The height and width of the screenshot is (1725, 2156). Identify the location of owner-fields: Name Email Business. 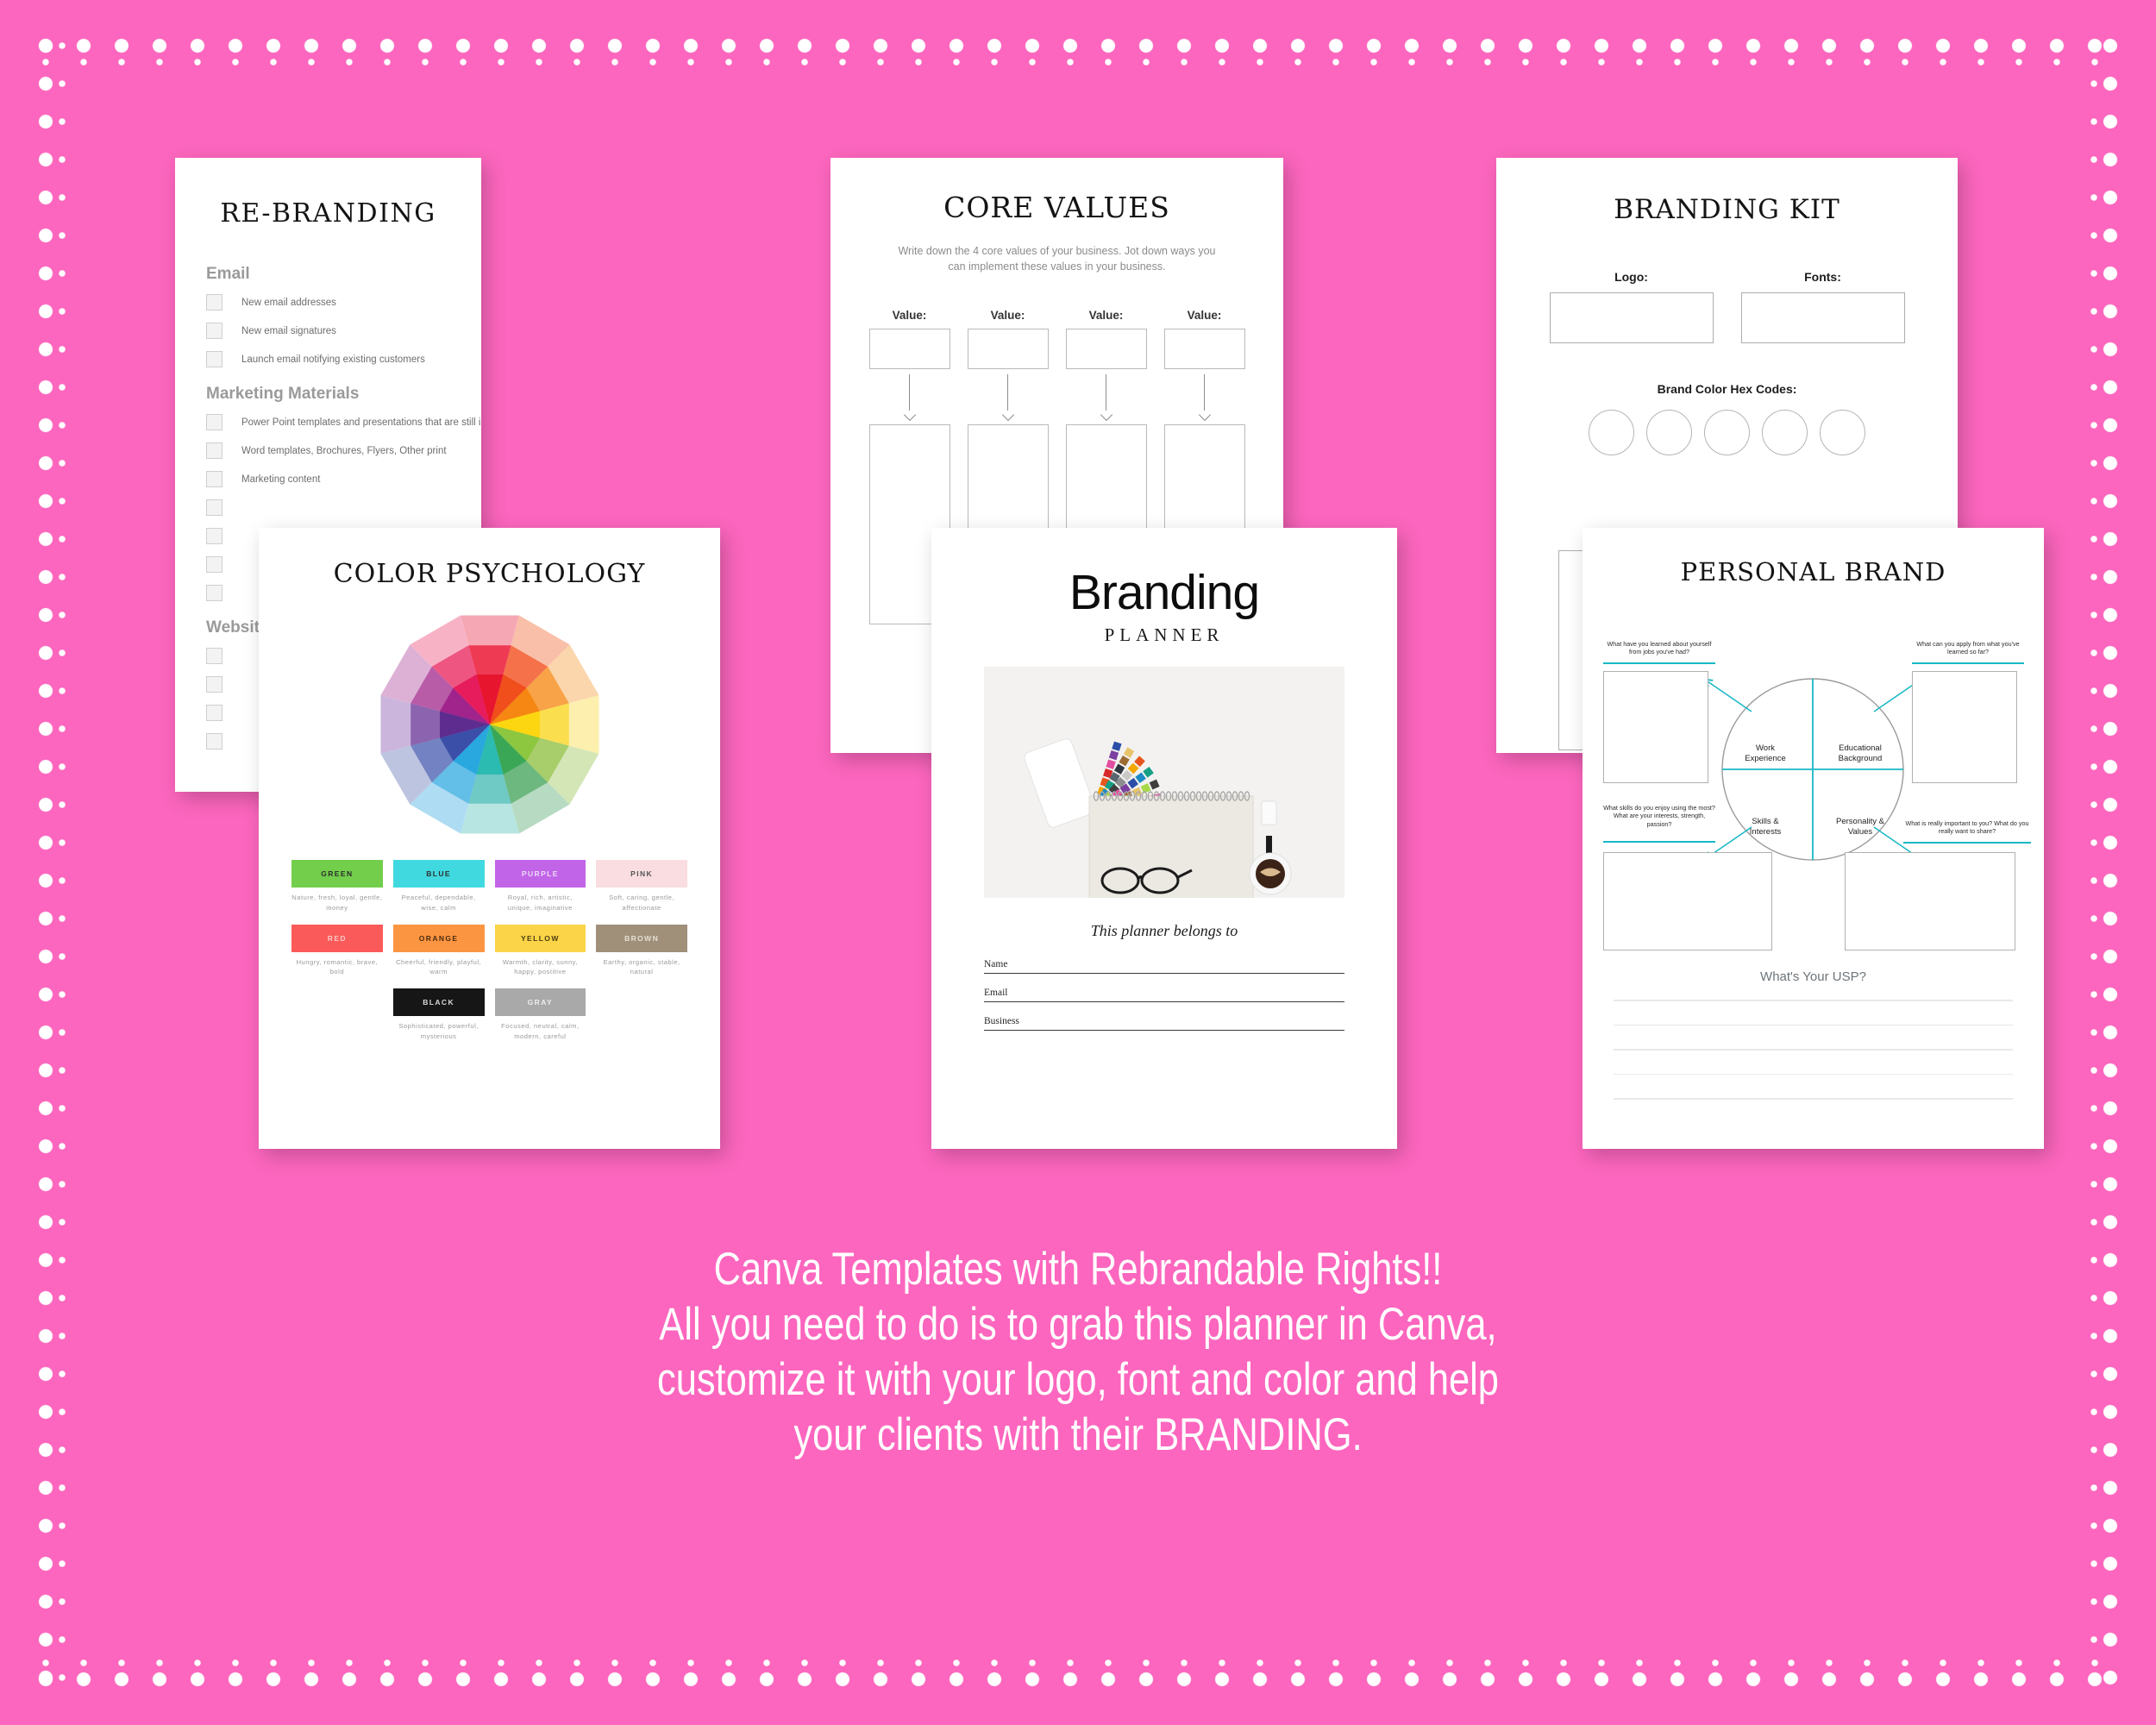
(1164, 993).